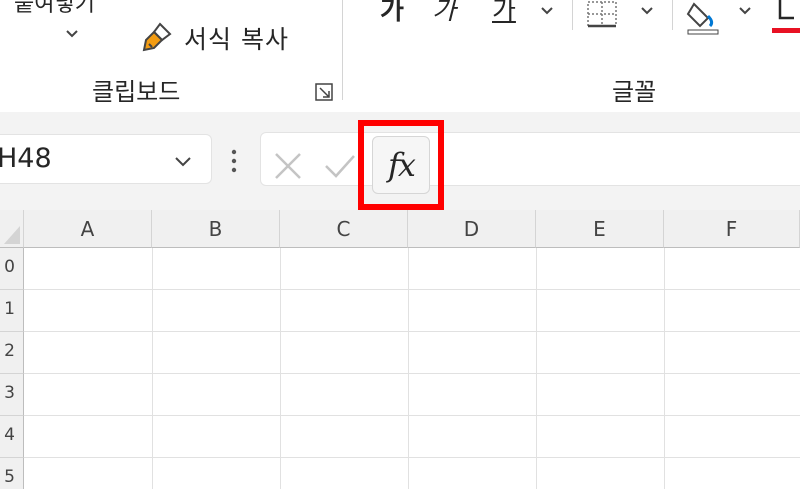  Describe the element at coordinates (324, 92) in the screenshot. I see `dialog-launcher-icon` at that location.